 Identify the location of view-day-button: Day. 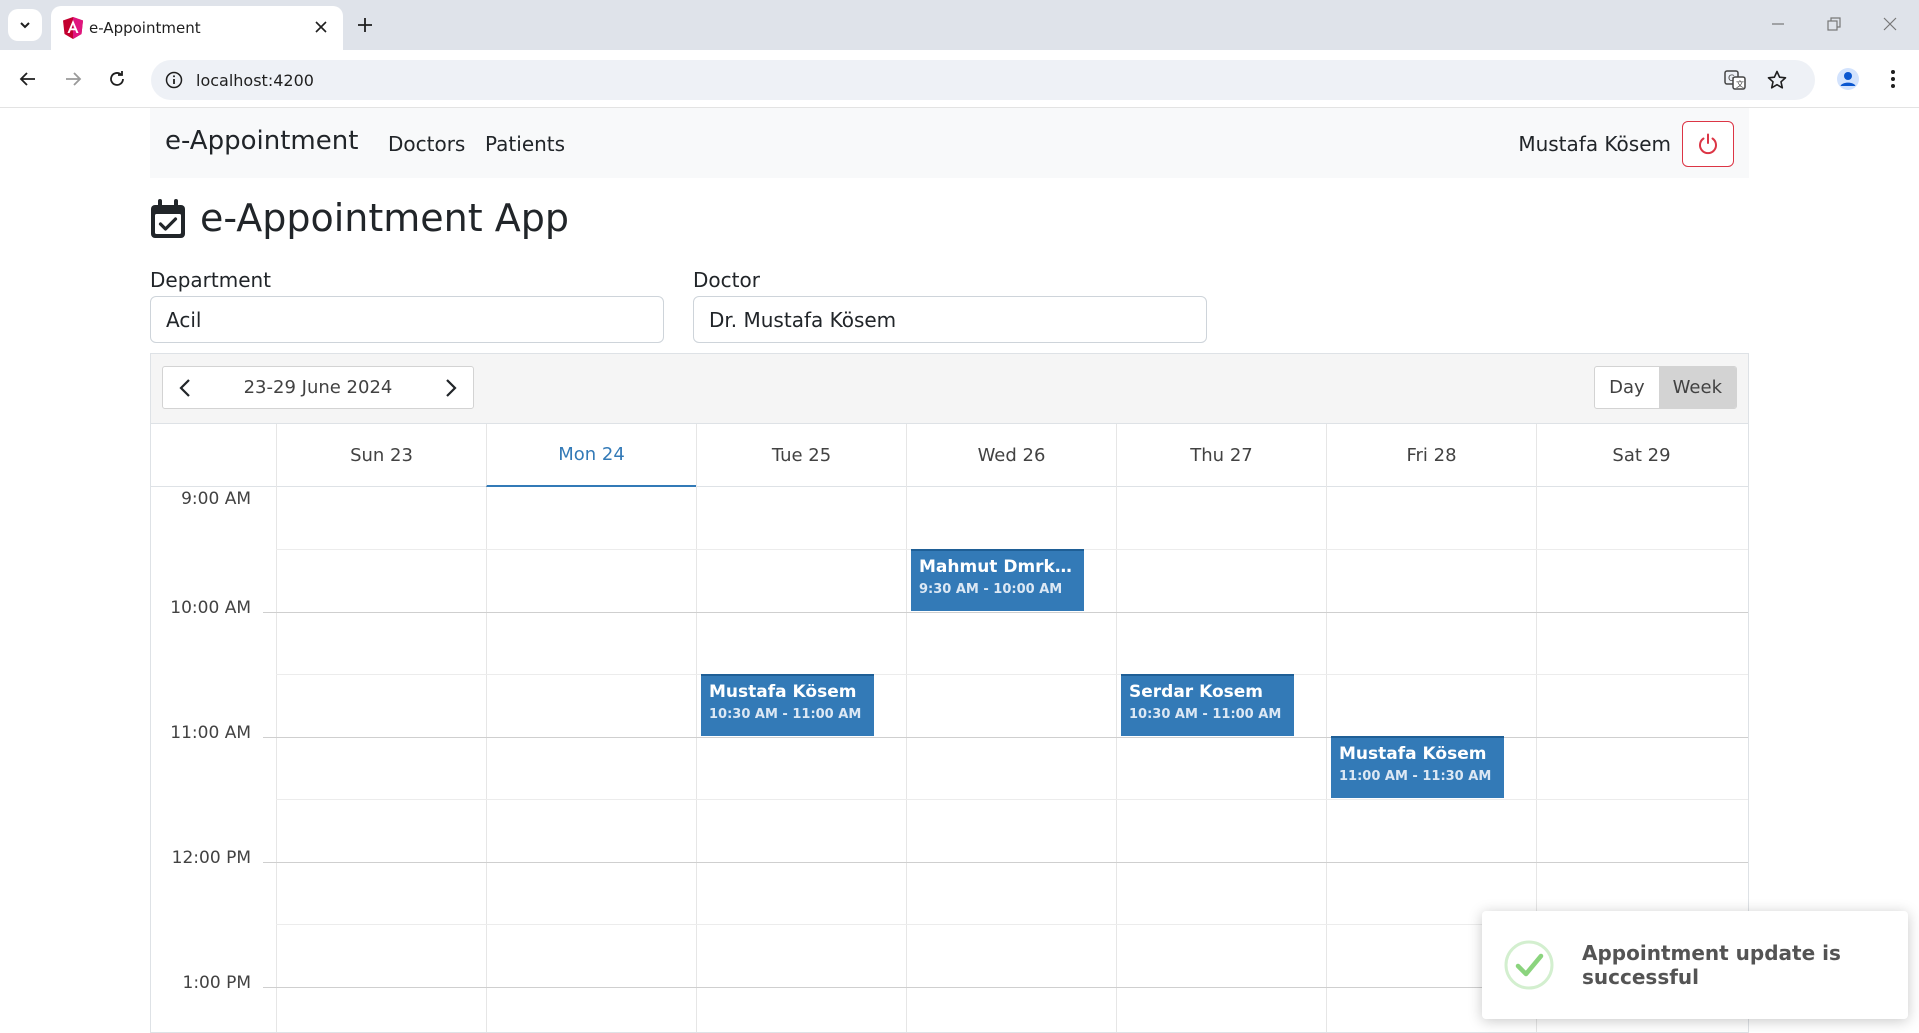
(1627, 387).